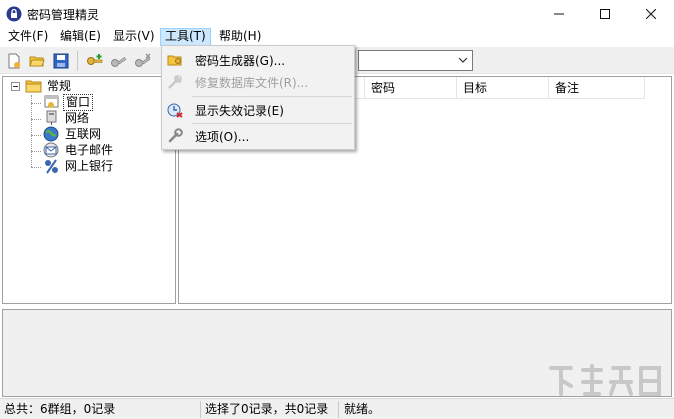 The image size is (674, 419). What do you see at coordinates (15, 86) in the screenshot?
I see `collapse-icon` at bounding box center [15, 86].